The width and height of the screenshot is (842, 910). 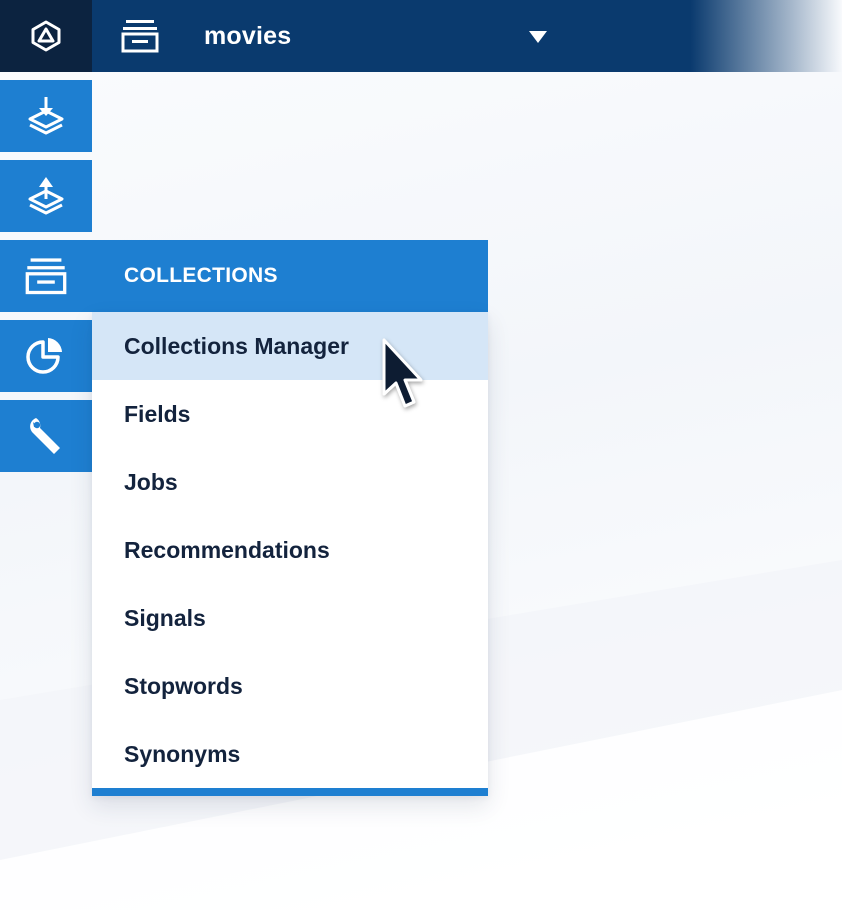 What do you see at coordinates (290, 276) in the screenshot?
I see `collections-menu-header: COLLECTIONS` at bounding box center [290, 276].